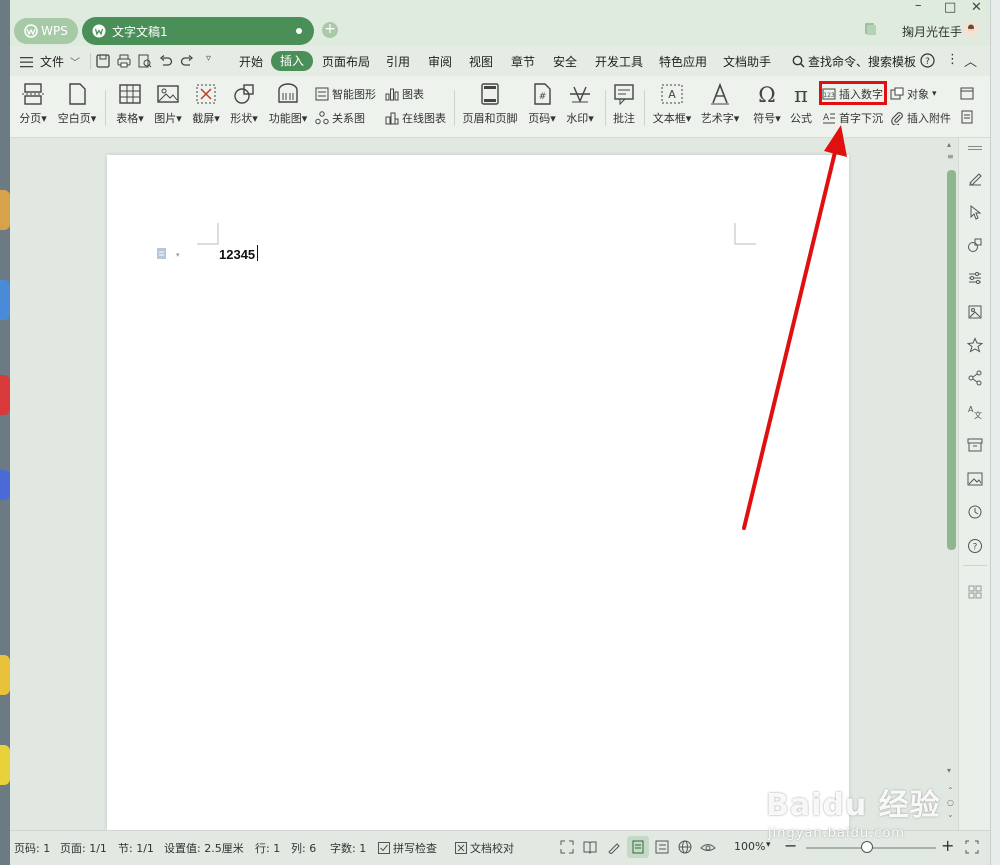  What do you see at coordinates (198, 31) in the screenshot?
I see `document-tab: 文字文稿1` at bounding box center [198, 31].